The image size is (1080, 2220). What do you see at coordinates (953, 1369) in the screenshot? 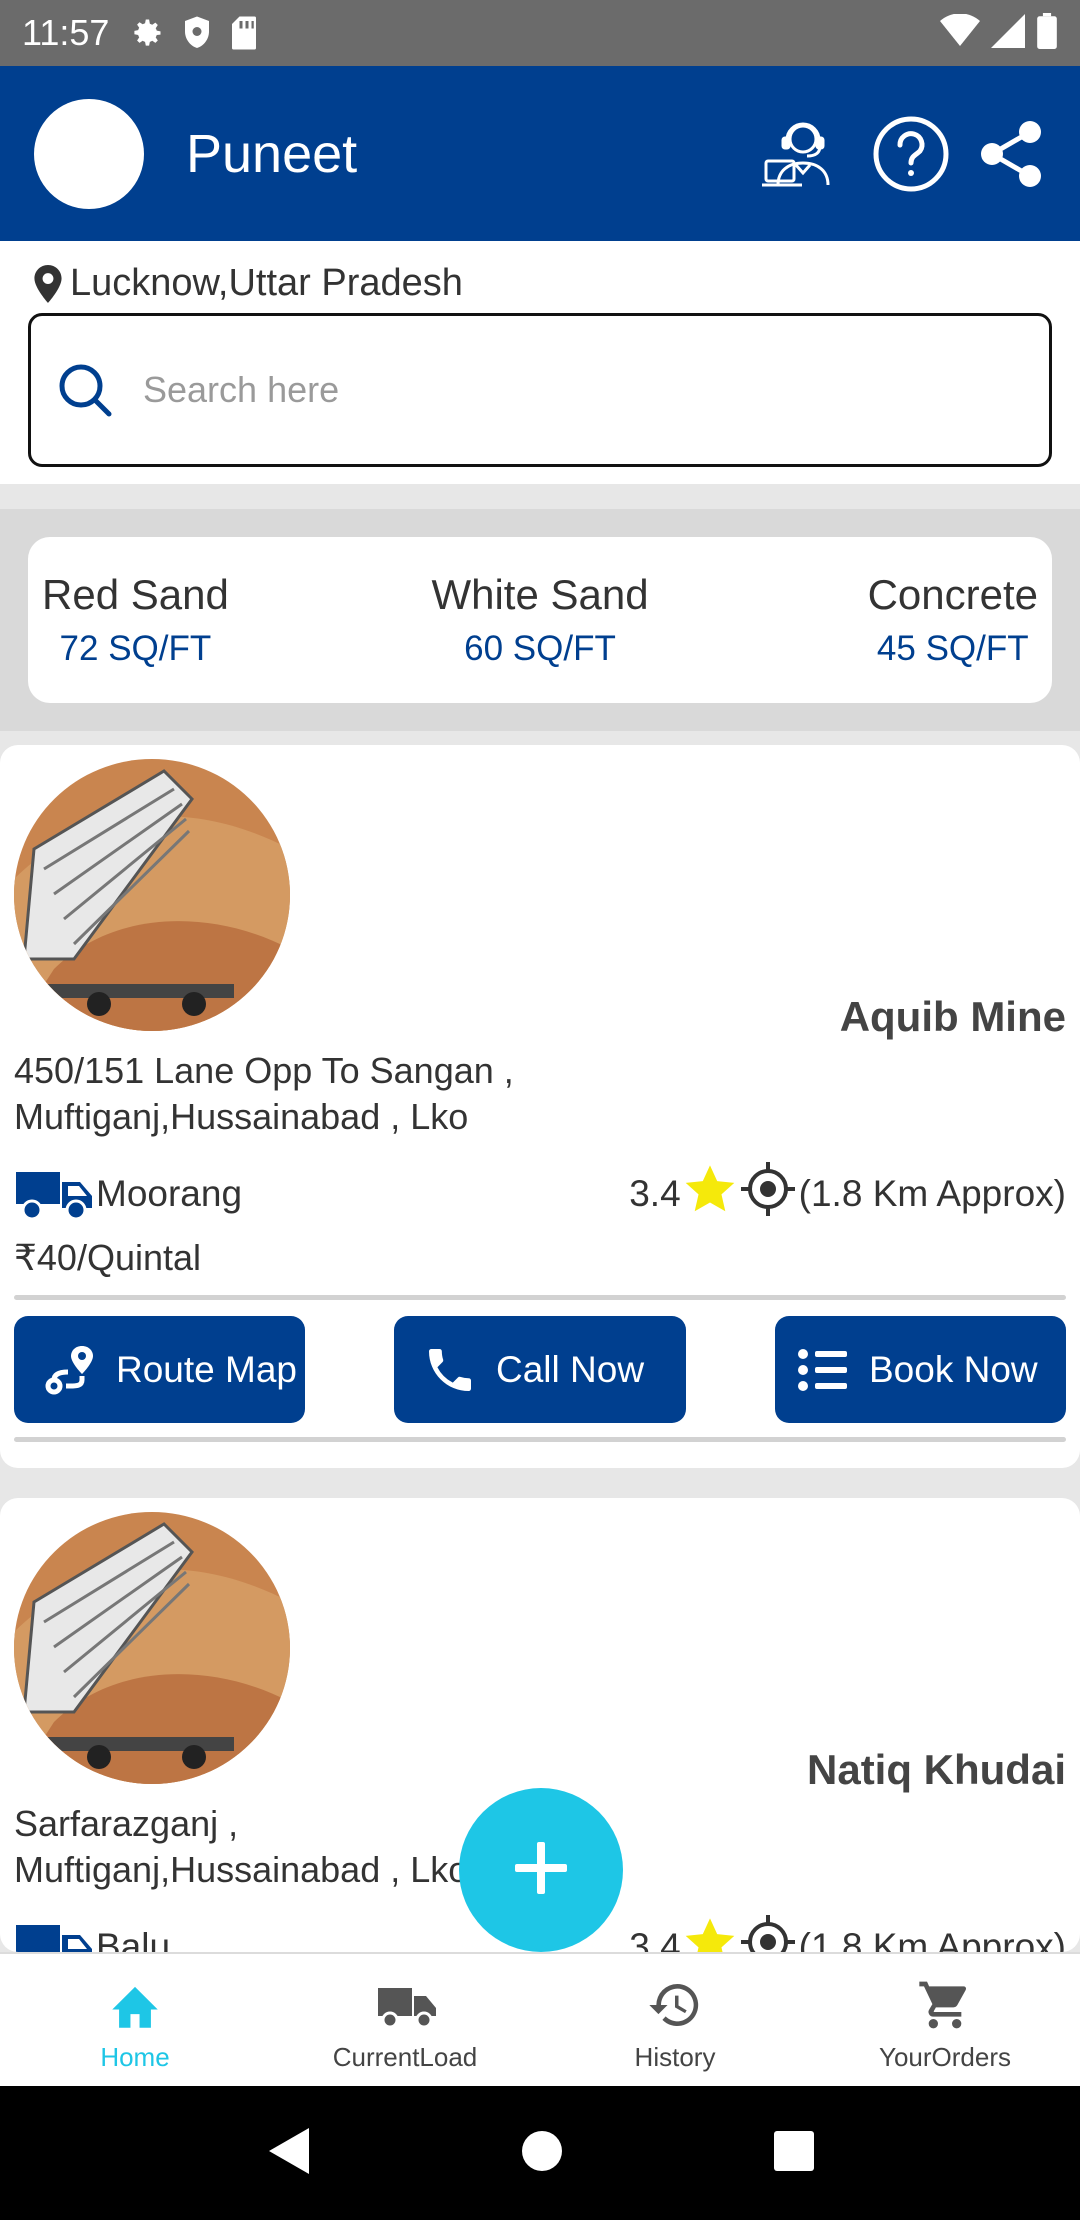
I see `book-now-label: Book Now` at bounding box center [953, 1369].